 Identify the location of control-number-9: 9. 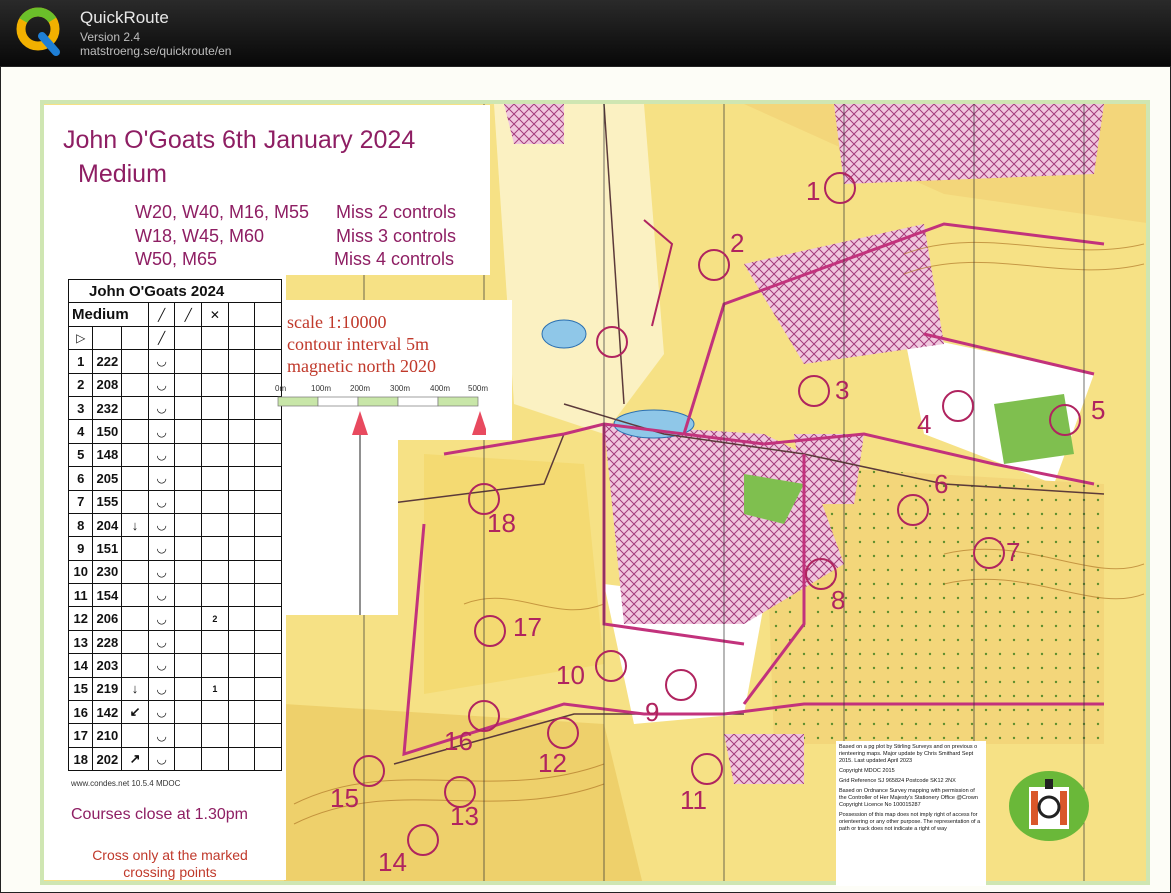
(652, 712).